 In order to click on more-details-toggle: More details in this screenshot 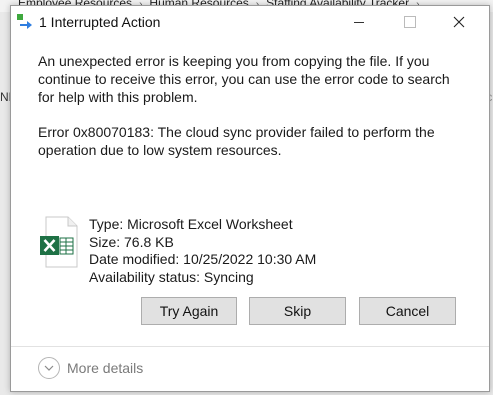, I will do `click(90, 368)`.